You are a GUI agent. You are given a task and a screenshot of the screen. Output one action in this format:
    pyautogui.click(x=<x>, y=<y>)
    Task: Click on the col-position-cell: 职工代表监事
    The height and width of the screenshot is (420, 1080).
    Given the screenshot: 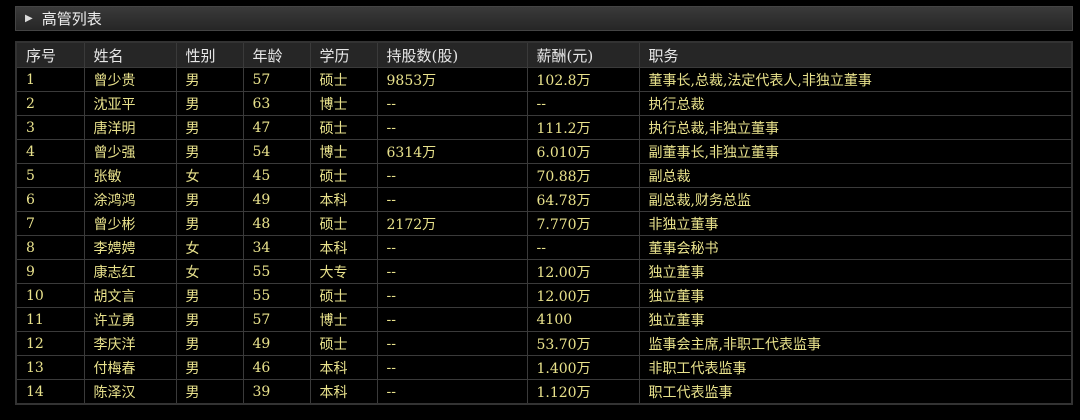 What is the action you would take?
    pyautogui.click(x=855, y=392)
    